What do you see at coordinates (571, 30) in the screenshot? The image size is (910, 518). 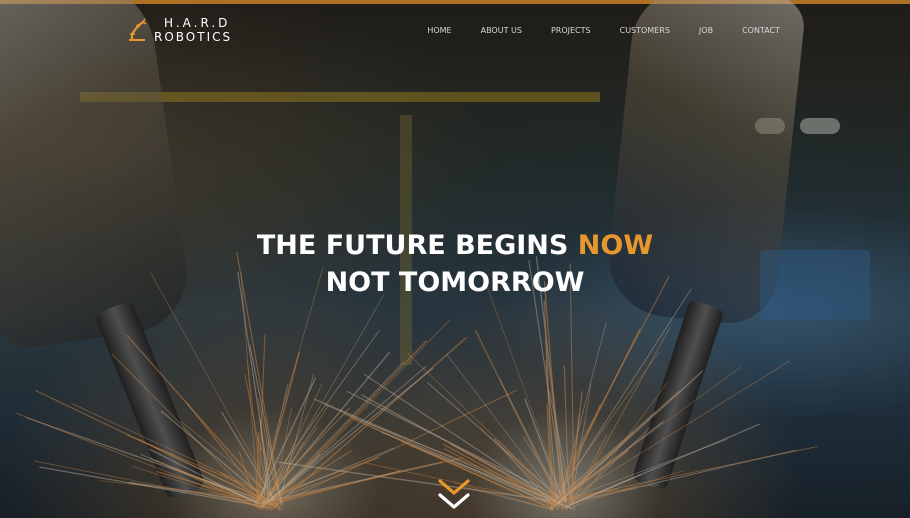 I see `nav-projects: PROJECTS` at bounding box center [571, 30].